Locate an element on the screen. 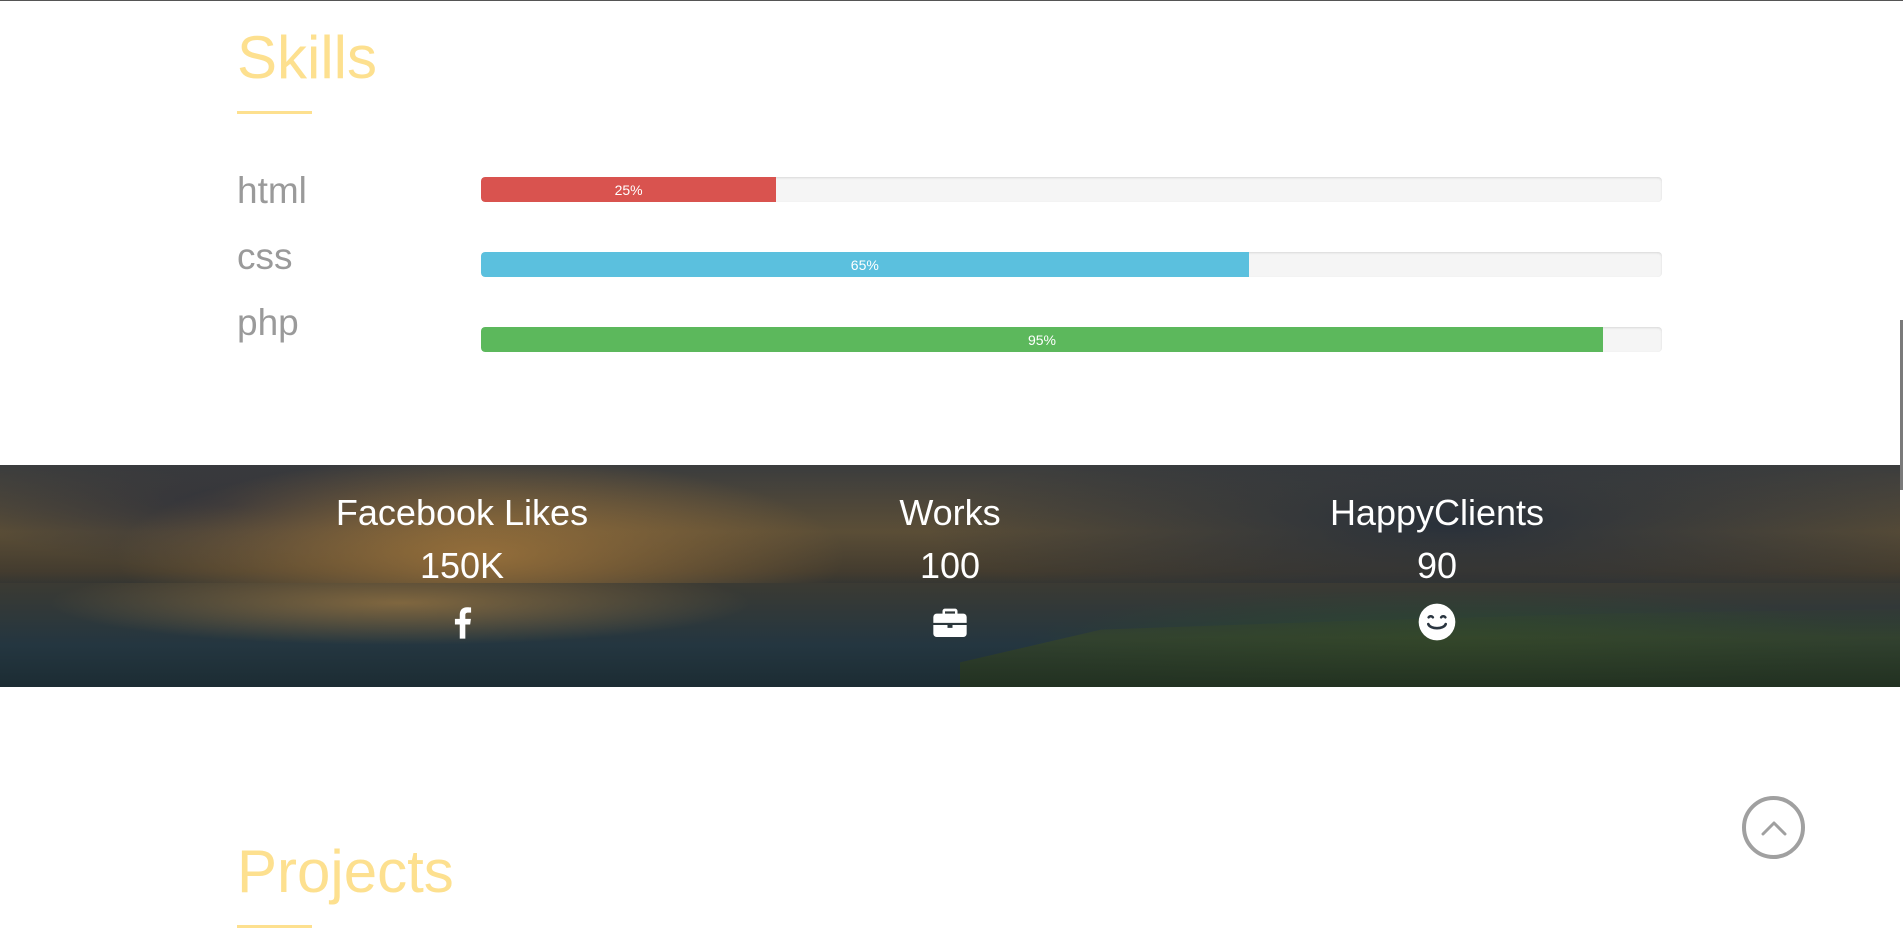 The height and width of the screenshot is (952, 1903). progress-fill-html: 25% is located at coordinates (629, 189).